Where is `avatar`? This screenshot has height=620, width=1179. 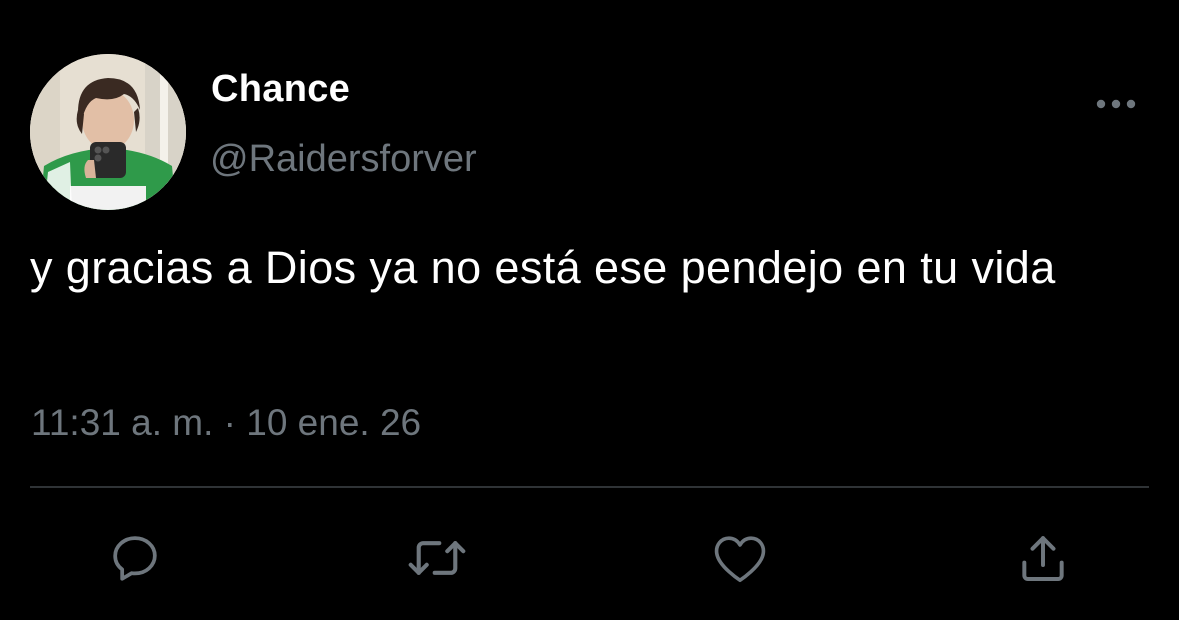 avatar is located at coordinates (108, 132).